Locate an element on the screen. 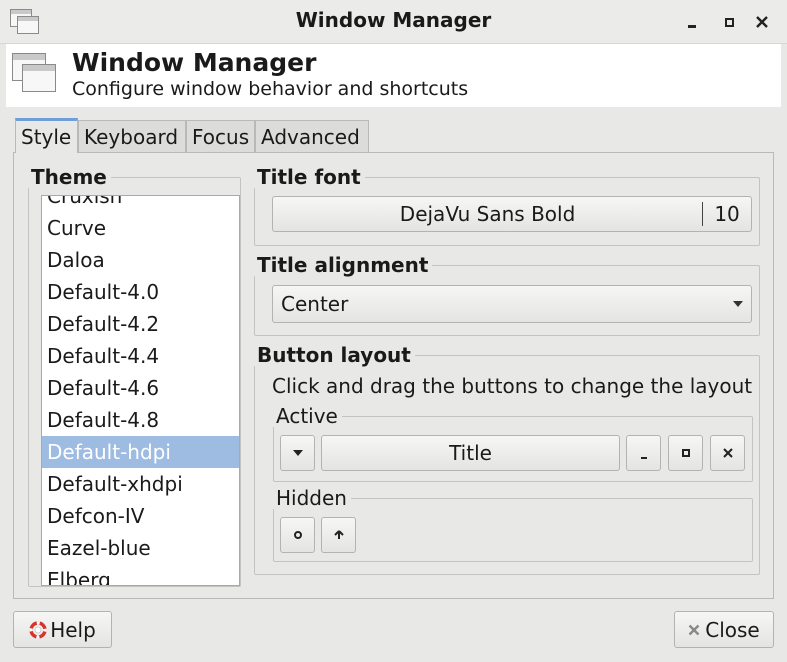  tab-label: Advanced is located at coordinates (310, 137).